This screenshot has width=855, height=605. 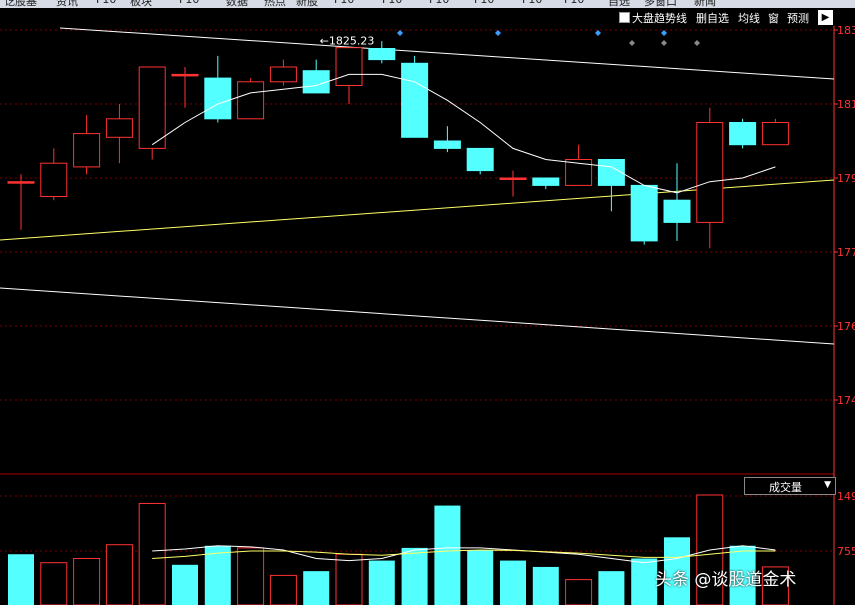 What do you see at coordinates (447, 53) in the screenshot?
I see `channel-upper-line` at bounding box center [447, 53].